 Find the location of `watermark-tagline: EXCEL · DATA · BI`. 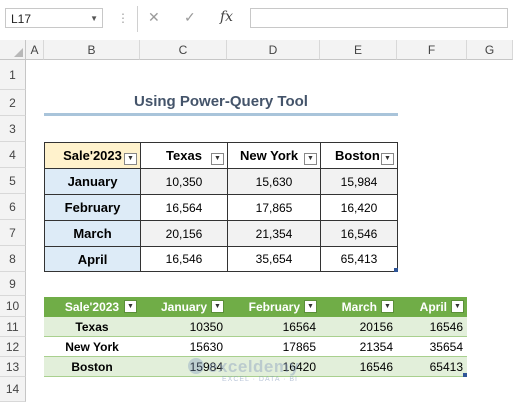

watermark-tagline: EXCEL · DATA · BI is located at coordinates (260, 379).